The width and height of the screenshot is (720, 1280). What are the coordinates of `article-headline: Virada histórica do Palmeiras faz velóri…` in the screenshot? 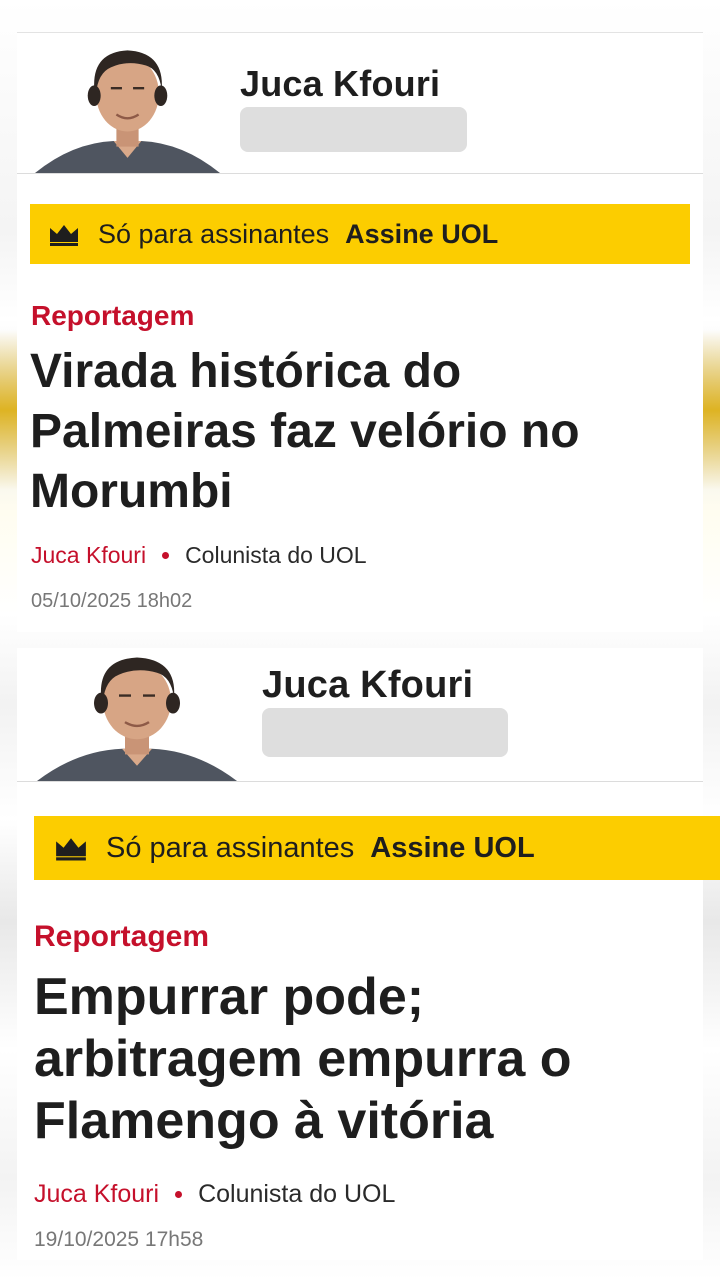 It's located at (355, 432).